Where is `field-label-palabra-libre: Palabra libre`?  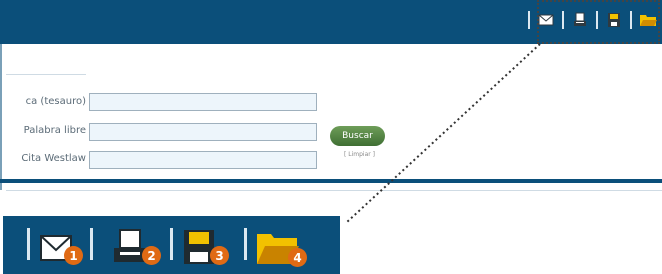
field-label-palabra-libre: Palabra libre is located at coordinates (54, 130).